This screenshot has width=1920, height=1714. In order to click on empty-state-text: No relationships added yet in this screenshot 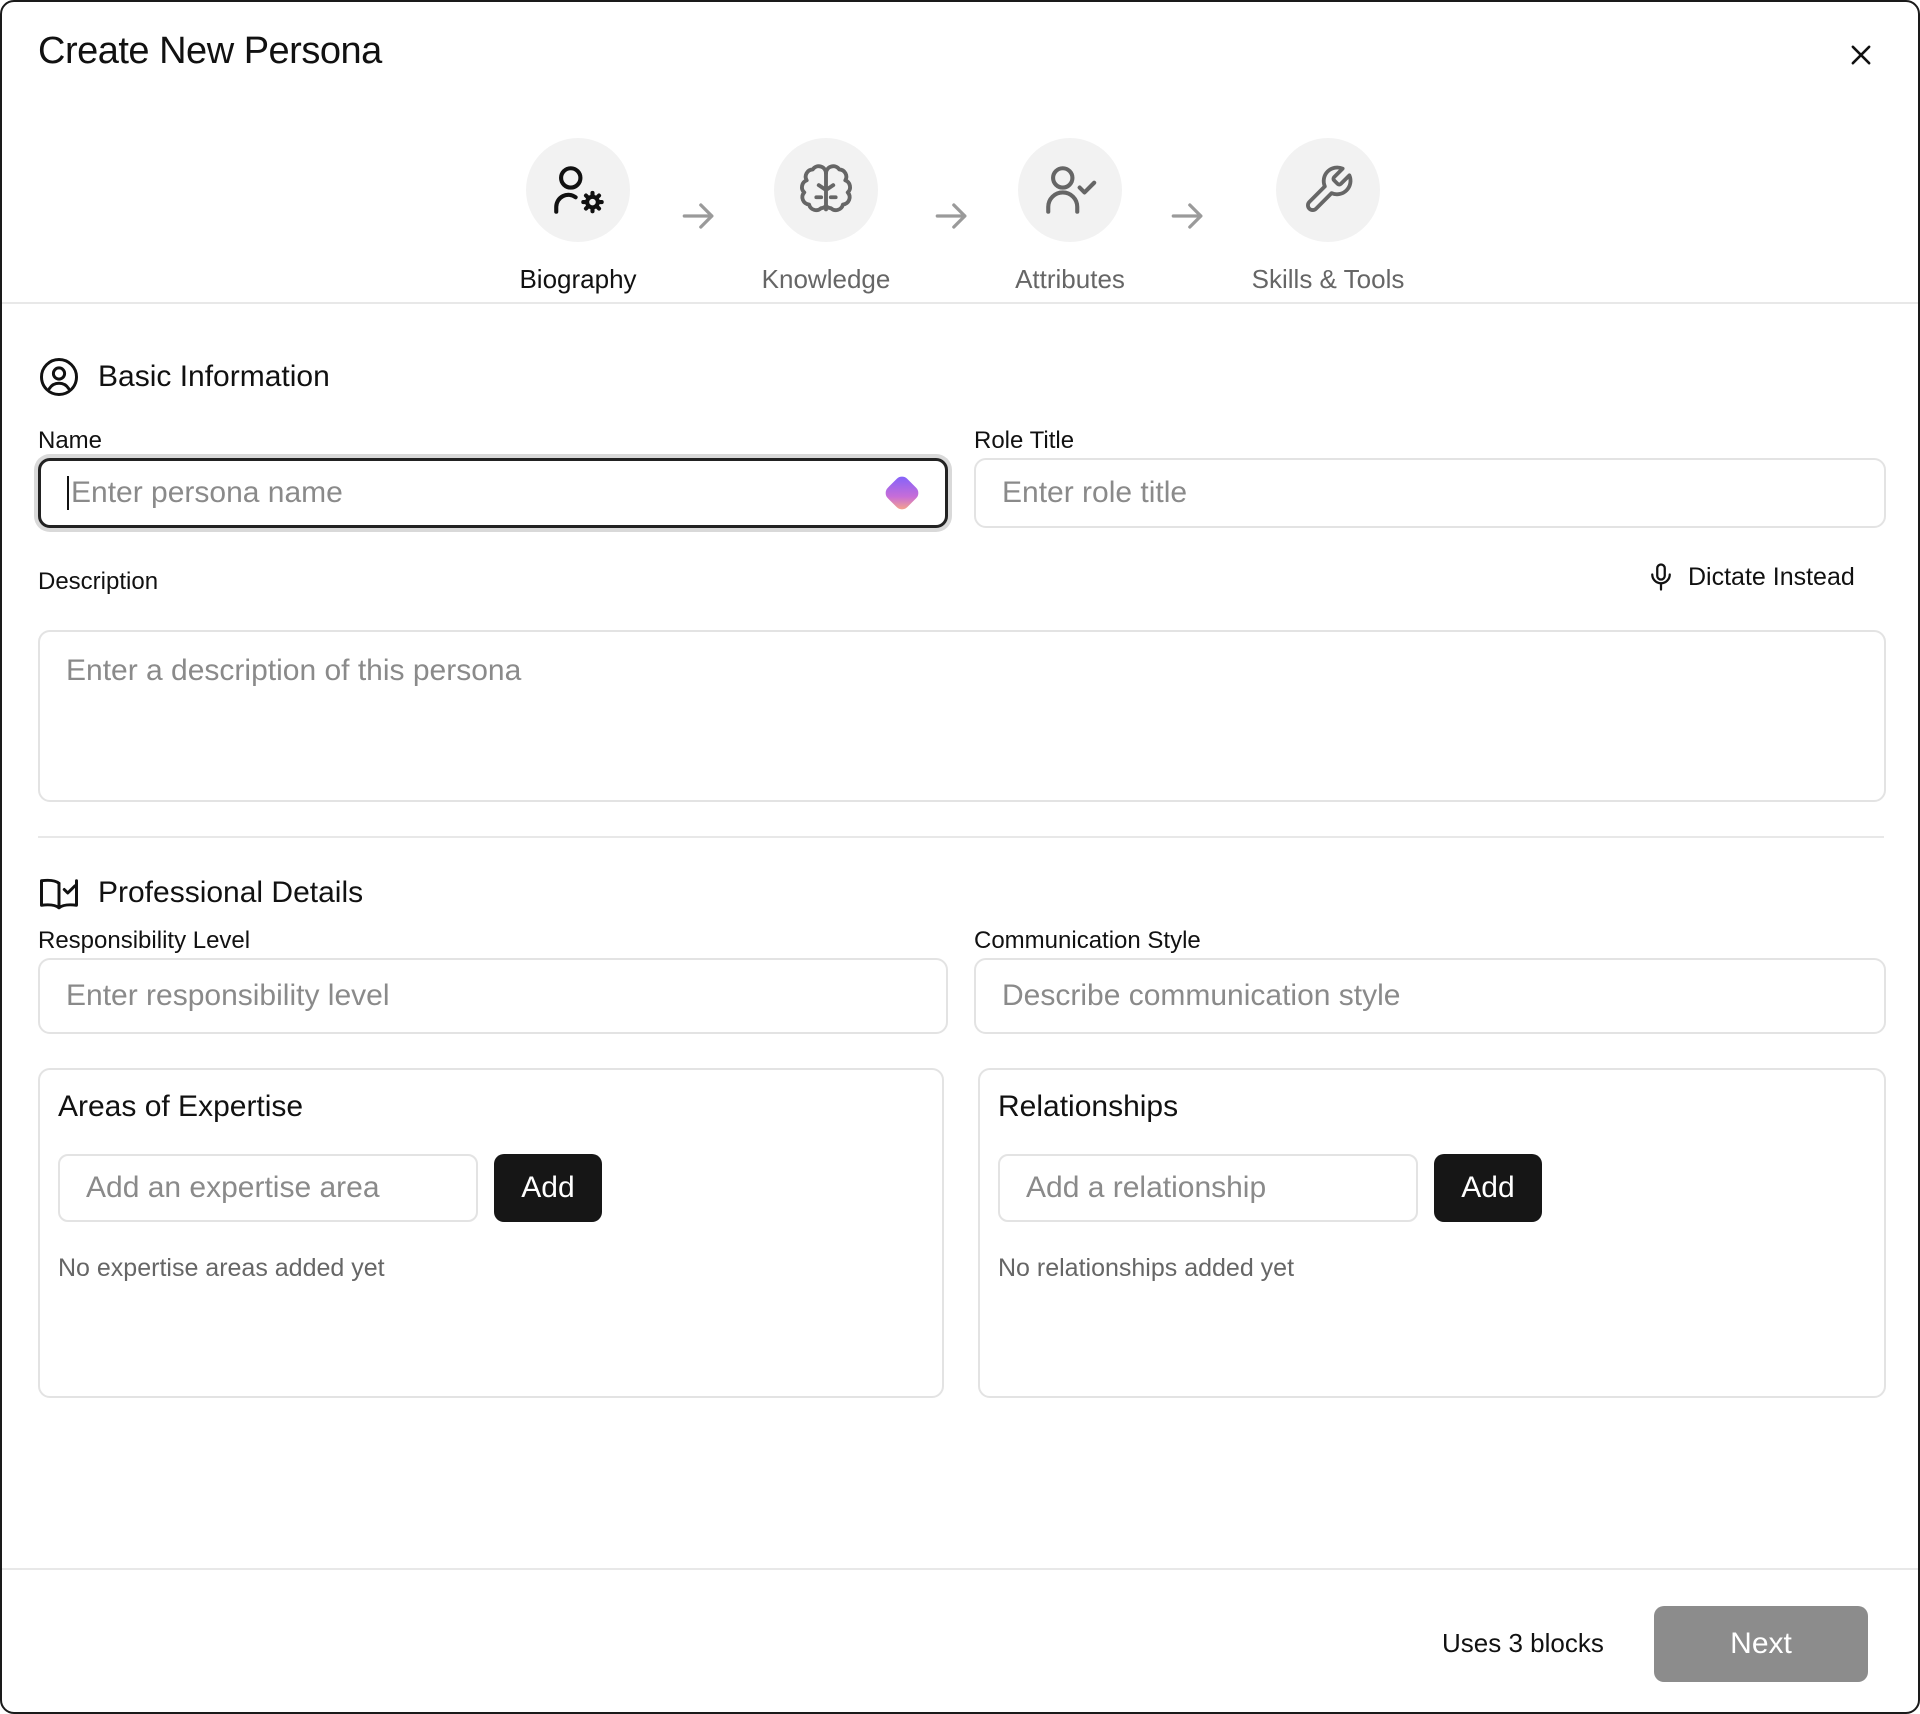, I will do `click(1146, 1268)`.